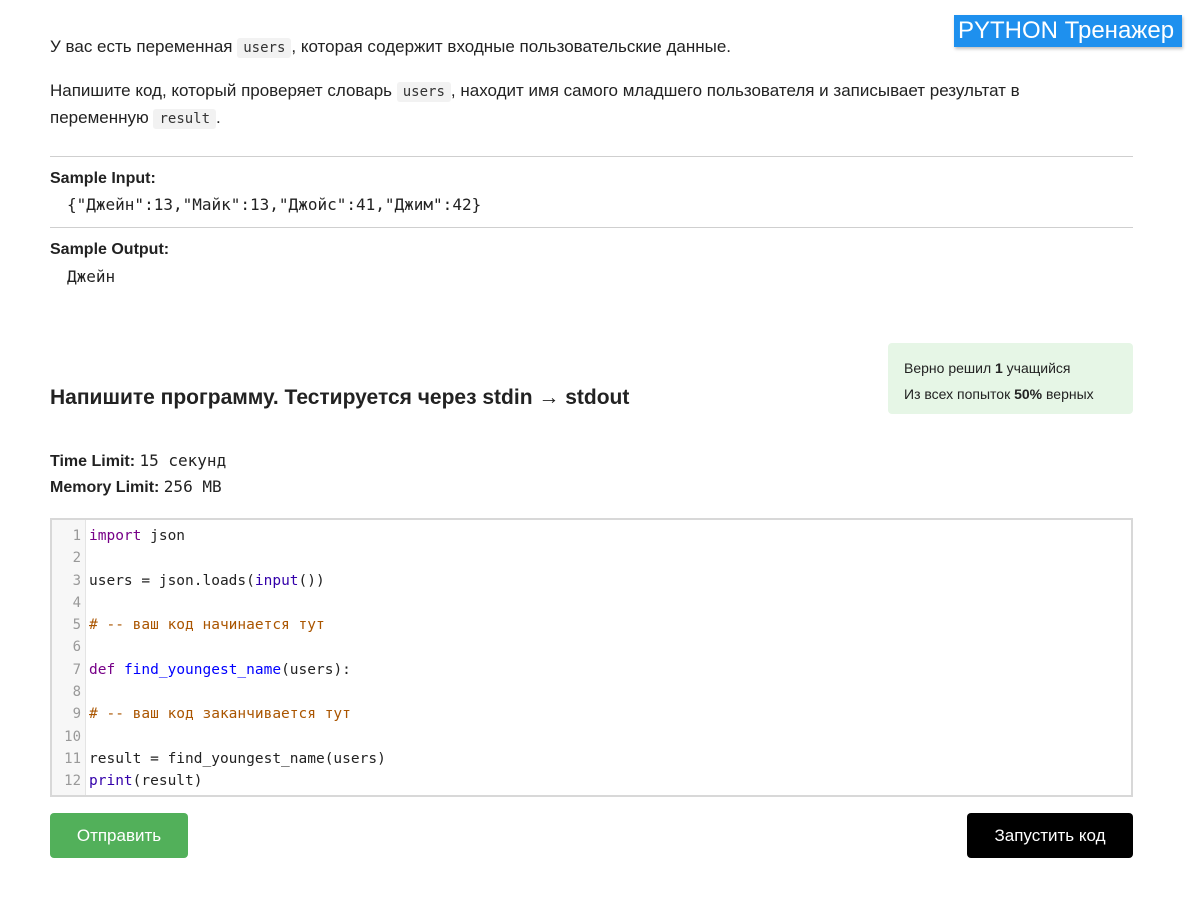  I want to click on stats-solved: Верно решил 1 учащийся, so click(1010, 368).